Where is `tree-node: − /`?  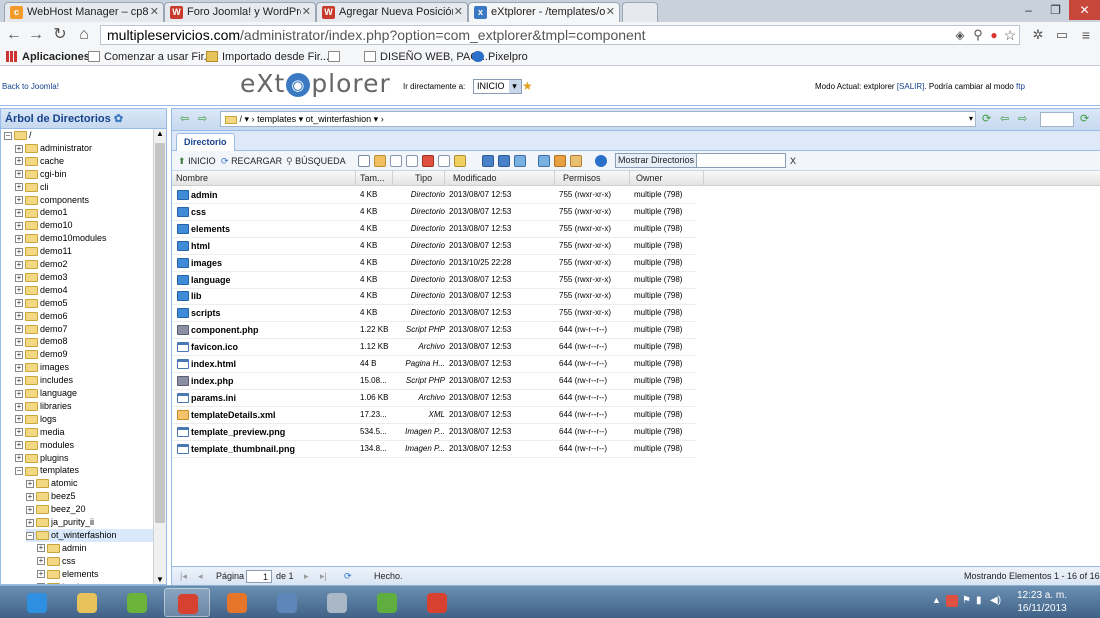 tree-node: − / is located at coordinates (78, 135).